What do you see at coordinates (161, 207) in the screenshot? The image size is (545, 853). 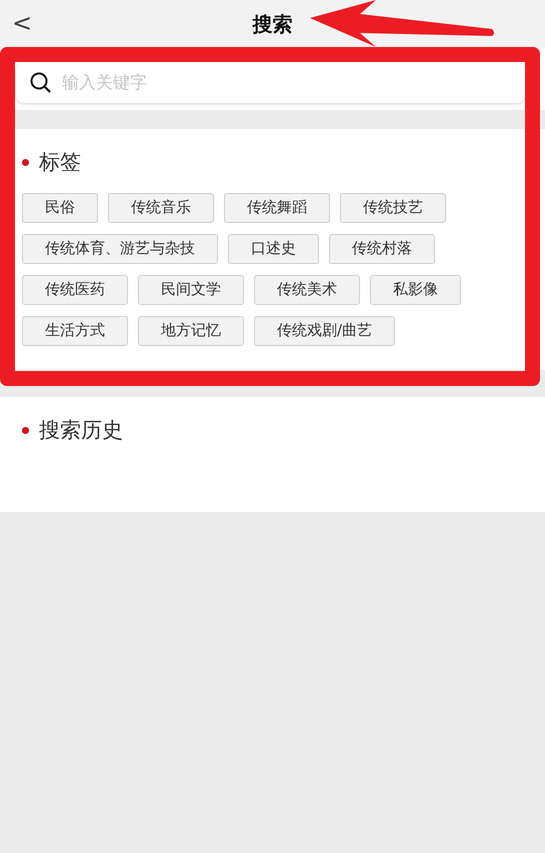 I see `tag-button: 传统音乐` at bounding box center [161, 207].